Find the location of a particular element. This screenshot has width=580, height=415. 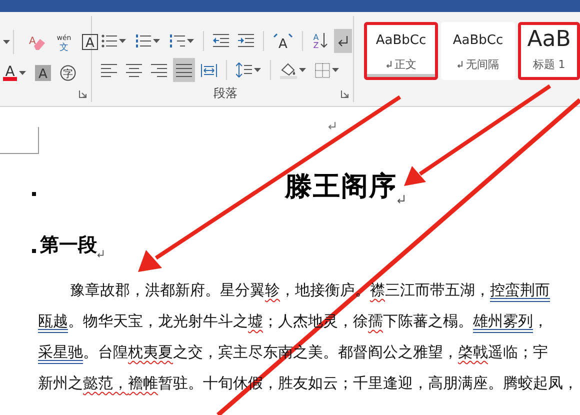

borders-icon is located at coordinates (322, 70).